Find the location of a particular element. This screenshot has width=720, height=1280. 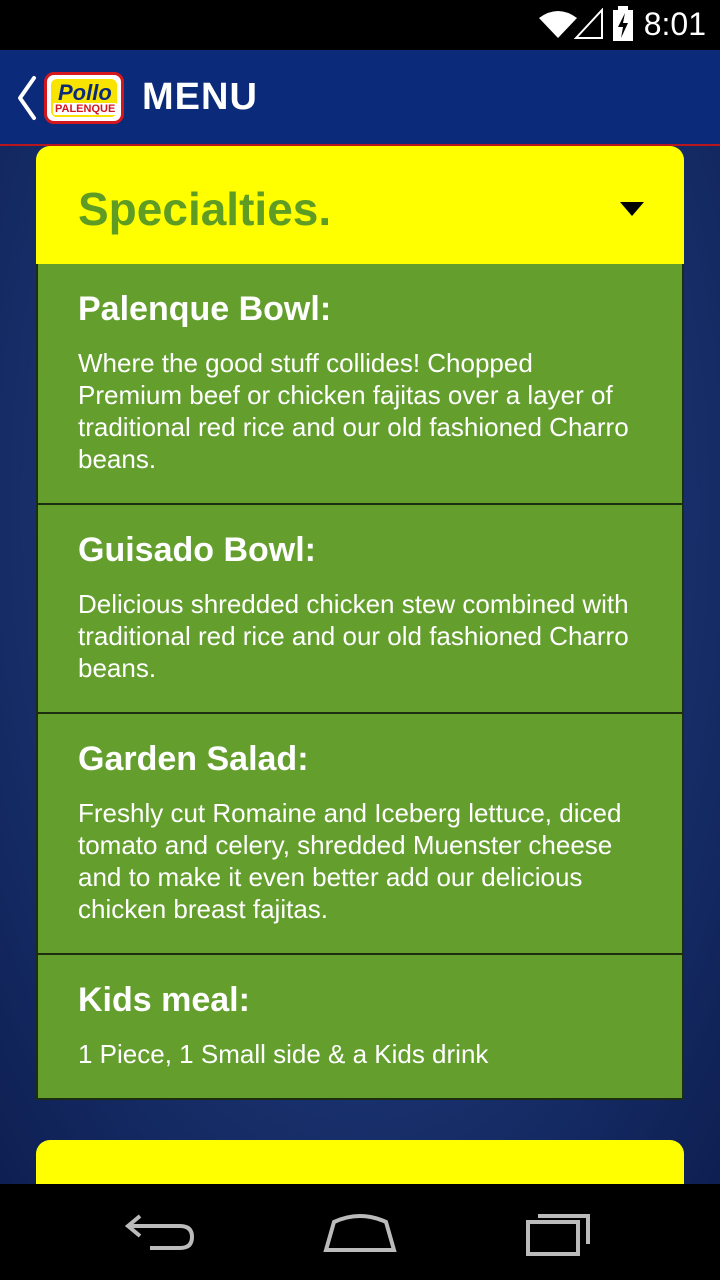

item-title: Kids meal: is located at coordinates (164, 1000).